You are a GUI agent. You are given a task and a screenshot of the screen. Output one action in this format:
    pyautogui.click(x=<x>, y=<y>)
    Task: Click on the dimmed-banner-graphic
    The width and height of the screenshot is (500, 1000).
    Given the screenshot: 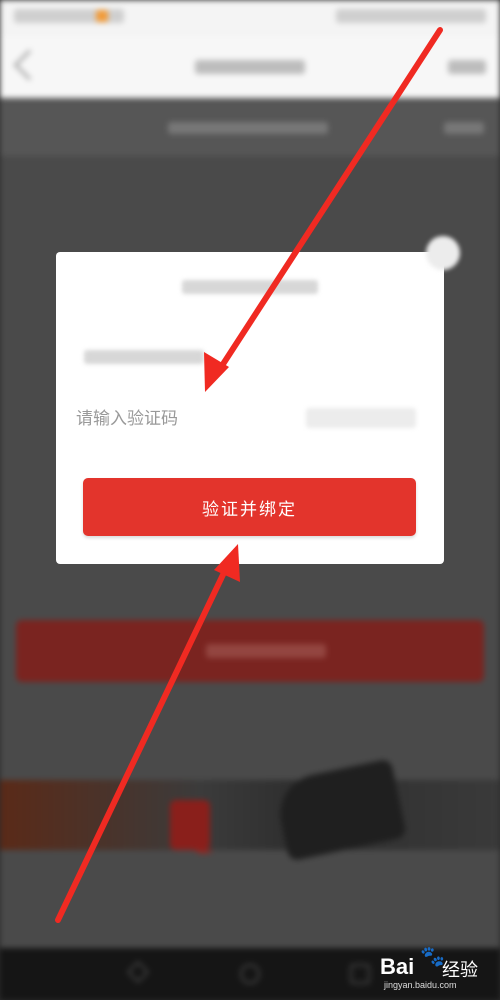 What is the action you would take?
    pyautogui.click(x=190, y=825)
    